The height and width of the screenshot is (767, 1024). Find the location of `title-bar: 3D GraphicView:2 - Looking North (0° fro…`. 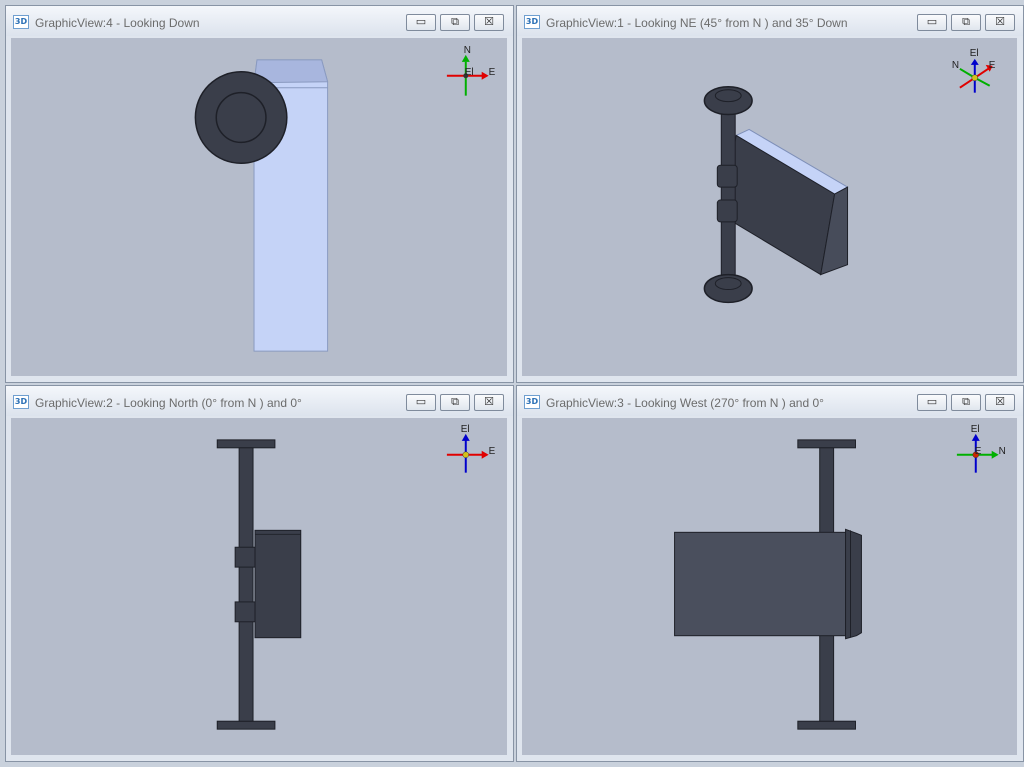

title-bar: 3D GraphicView:2 - Looking North (0° fro… is located at coordinates (259, 401).